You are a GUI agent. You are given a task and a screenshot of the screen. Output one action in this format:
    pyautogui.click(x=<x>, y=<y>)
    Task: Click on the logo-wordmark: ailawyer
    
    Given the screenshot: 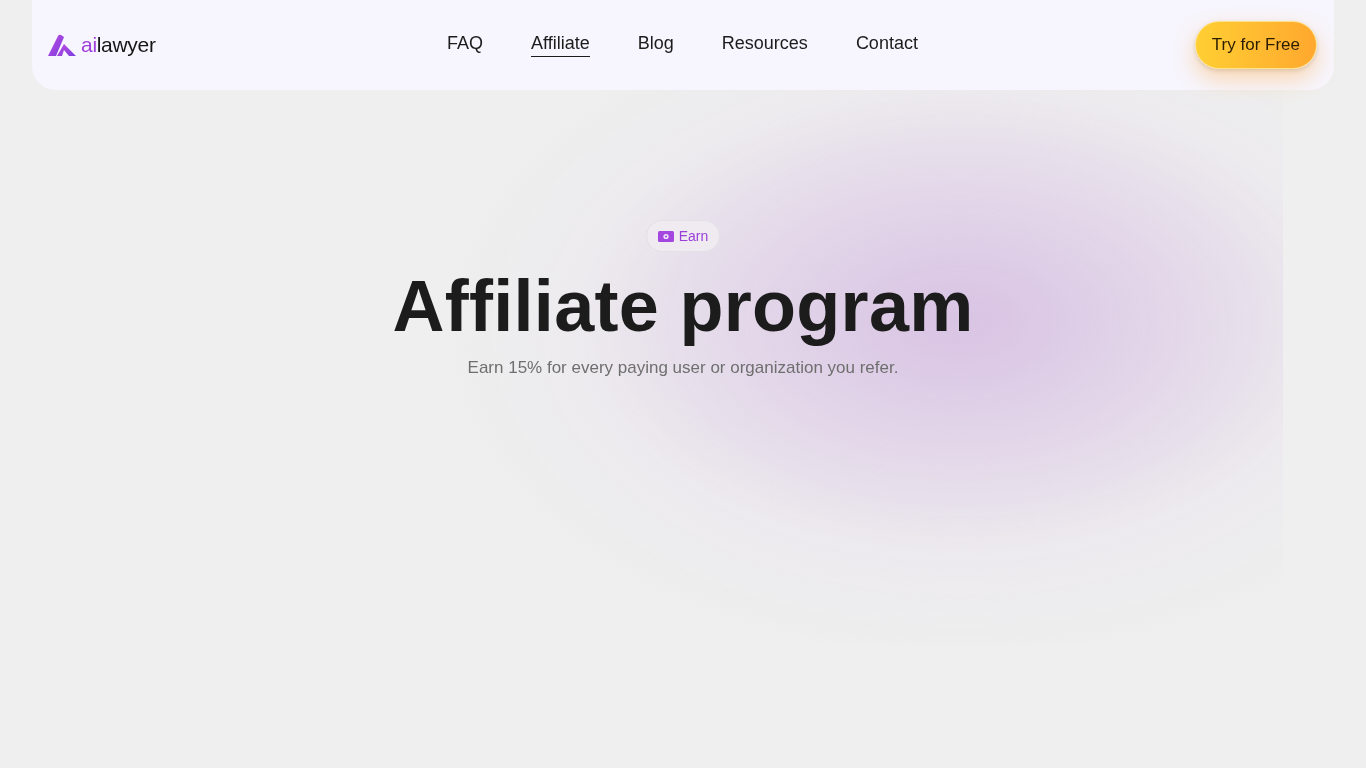 What is the action you would take?
    pyautogui.click(x=118, y=45)
    